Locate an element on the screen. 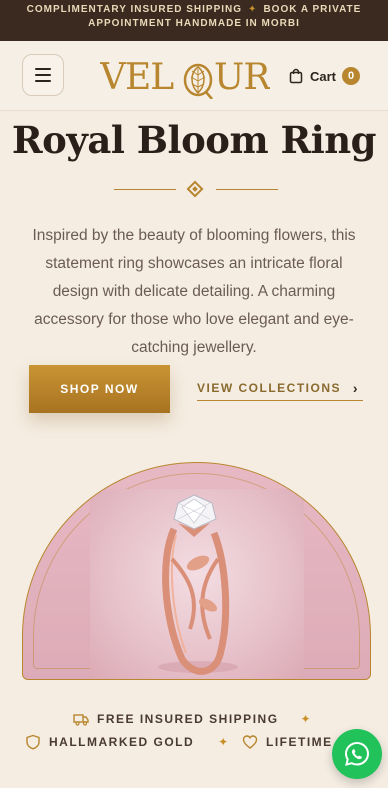 This screenshot has height=788, width=388. feature-shipping: FREE INSURED SHIPPING ✦ is located at coordinates (192, 719).